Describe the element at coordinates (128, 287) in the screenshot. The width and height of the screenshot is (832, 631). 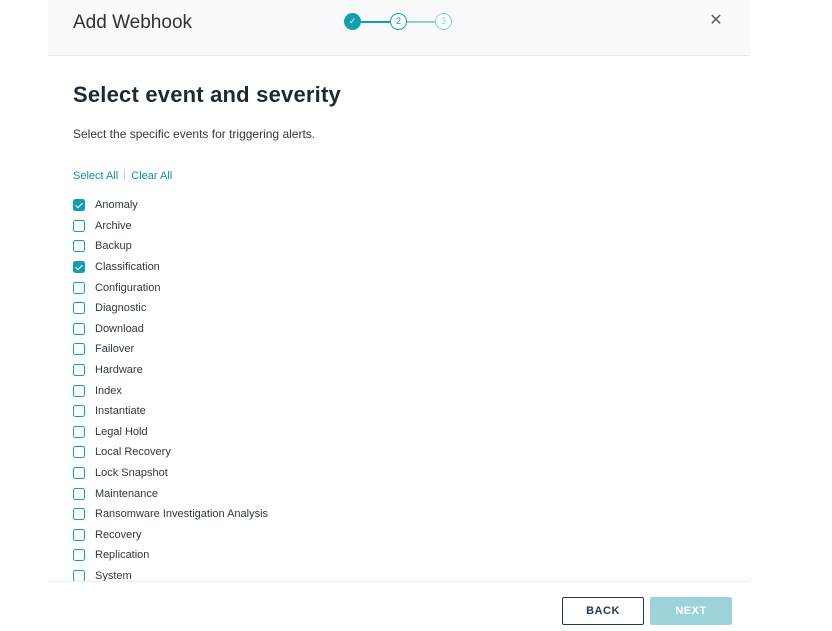
I see `event-option-label: Configuration` at that location.